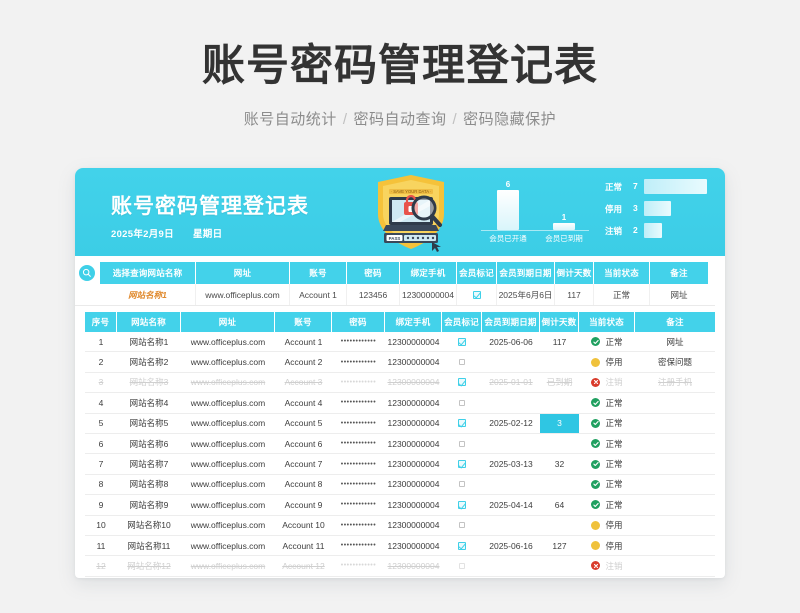 Image resolution: width=800 pixels, height=613 pixels. What do you see at coordinates (358, 322) in the screenshot?
I see `col-header-password: 密码` at bounding box center [358, 322].